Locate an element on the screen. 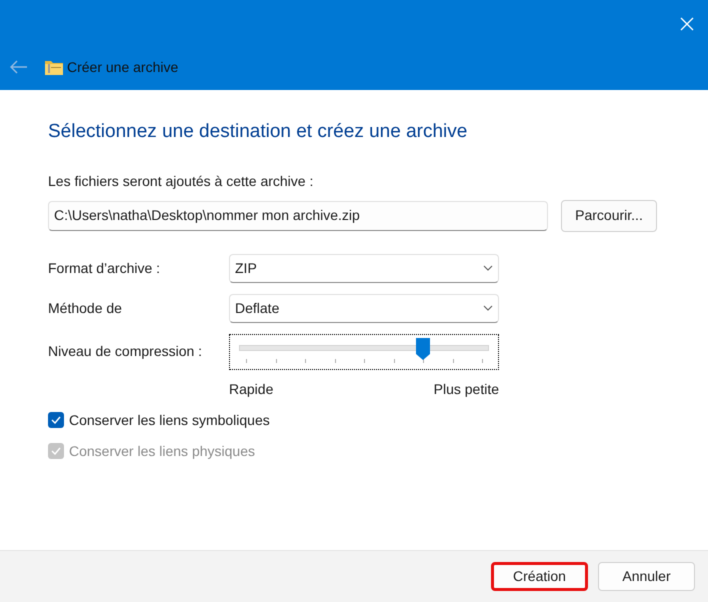  method-label: Méthode de is located at coordinates (85, 308).